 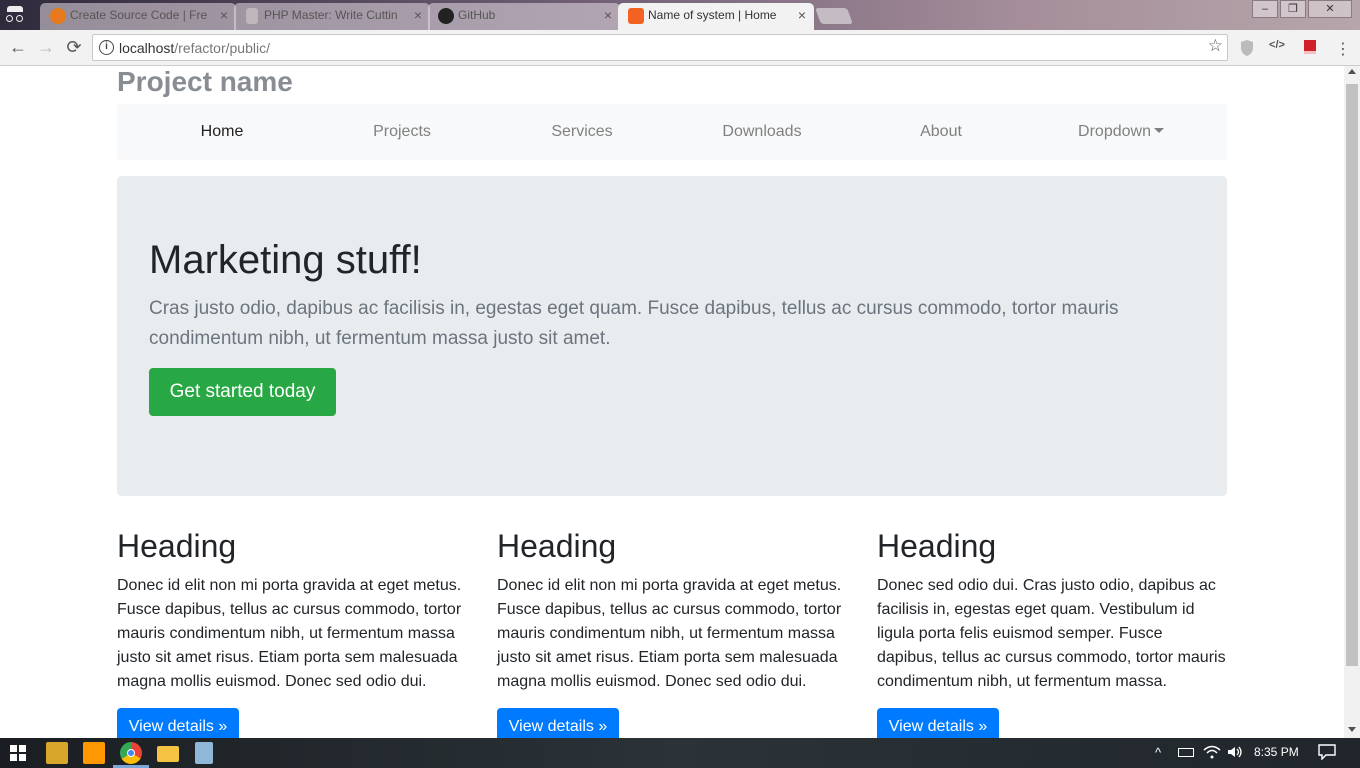 What do you see at coordinates (1215, 46) in the screenshot?
I see `bookmark-star-icon: ☆` at bounding box center [1215, 46].